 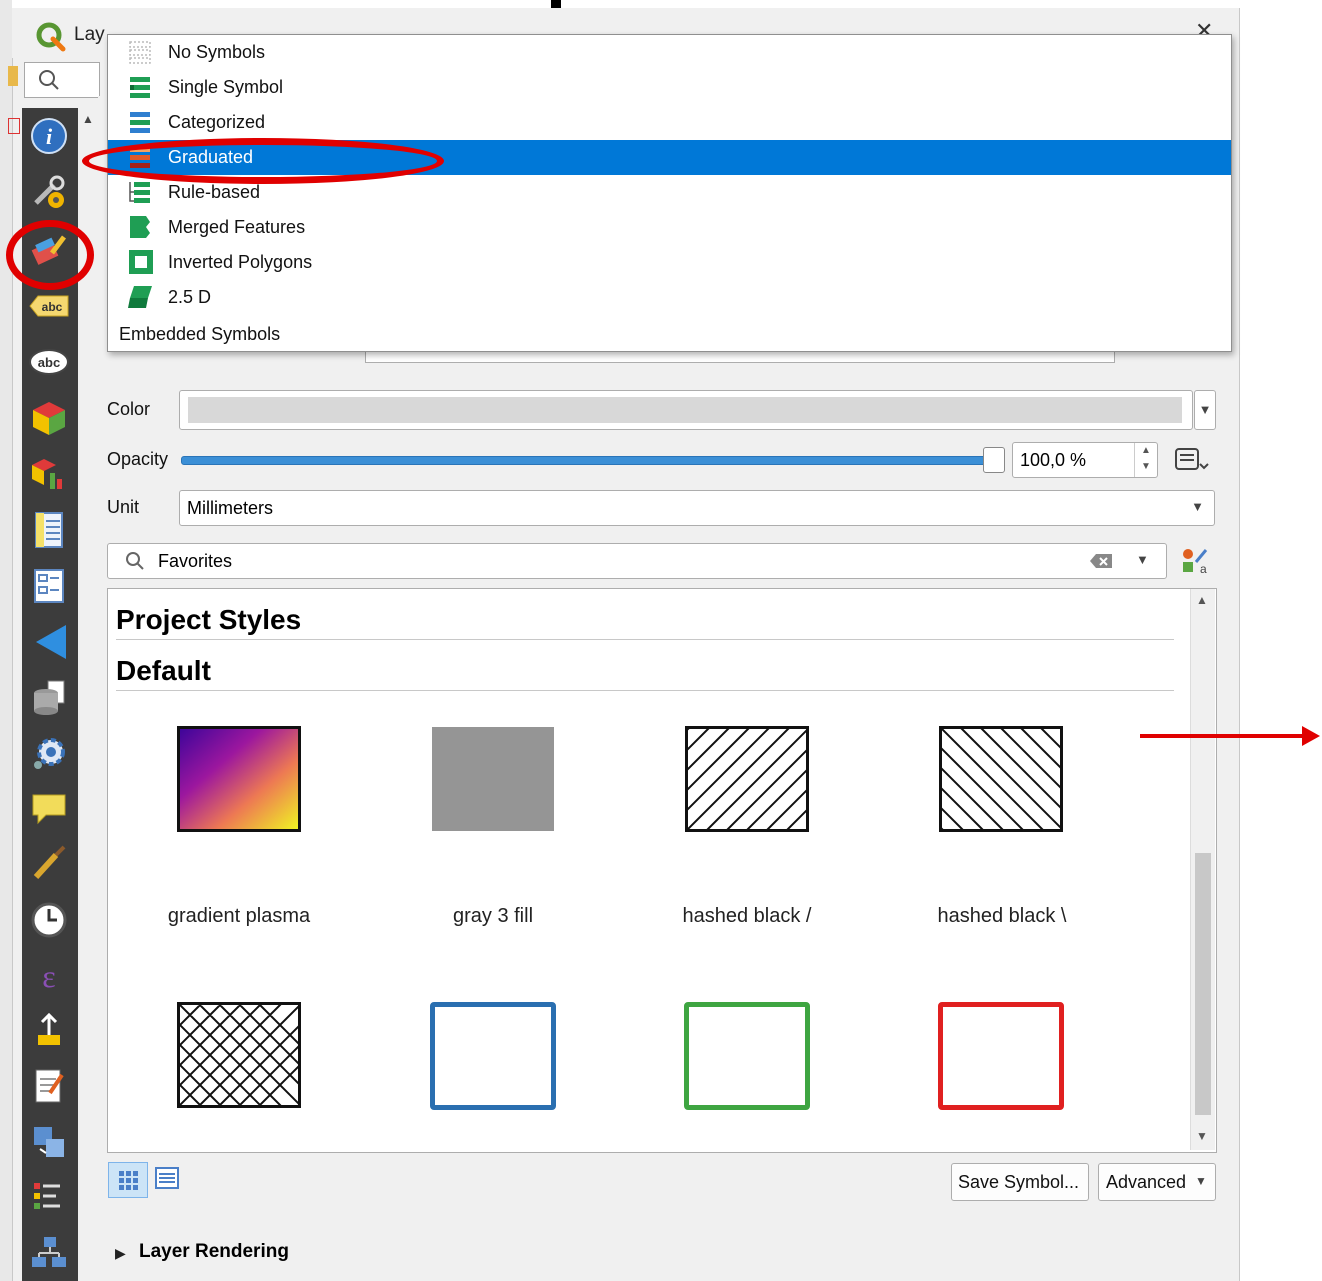 I want to click on section-header-project-styles: Project Styles, so click(x=209, y=619).